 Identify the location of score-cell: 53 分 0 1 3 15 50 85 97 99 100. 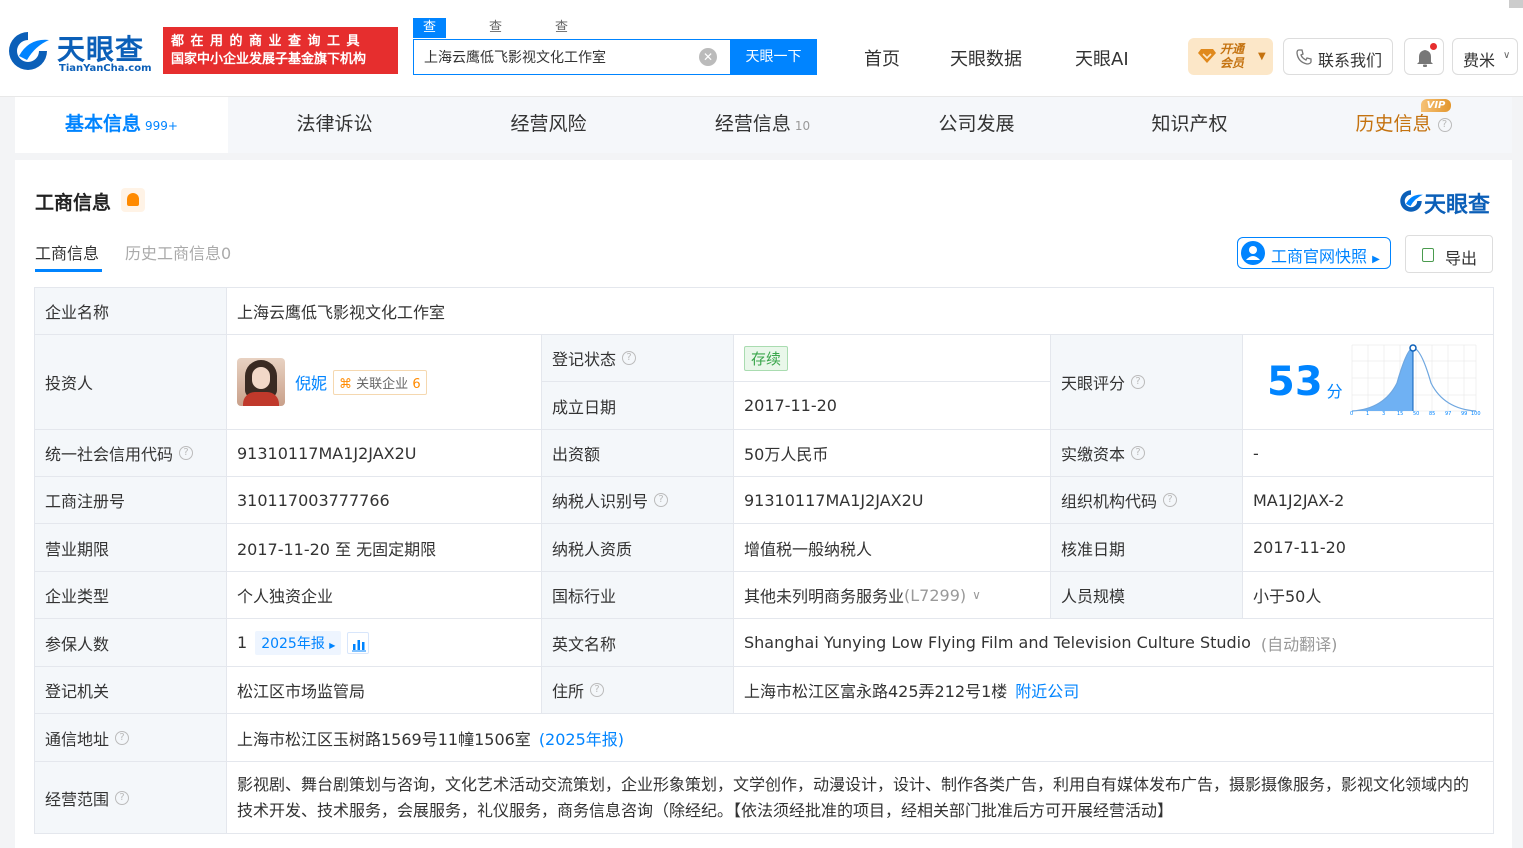
(1368, 382).